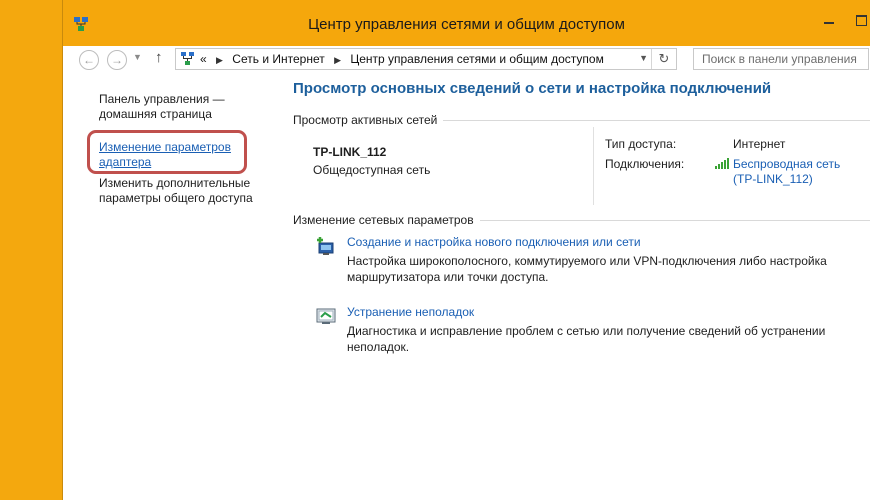 The width and height of the screenshot is (870, 500). I want to click on chevron-down-icon: ▼, so click(137, 57).